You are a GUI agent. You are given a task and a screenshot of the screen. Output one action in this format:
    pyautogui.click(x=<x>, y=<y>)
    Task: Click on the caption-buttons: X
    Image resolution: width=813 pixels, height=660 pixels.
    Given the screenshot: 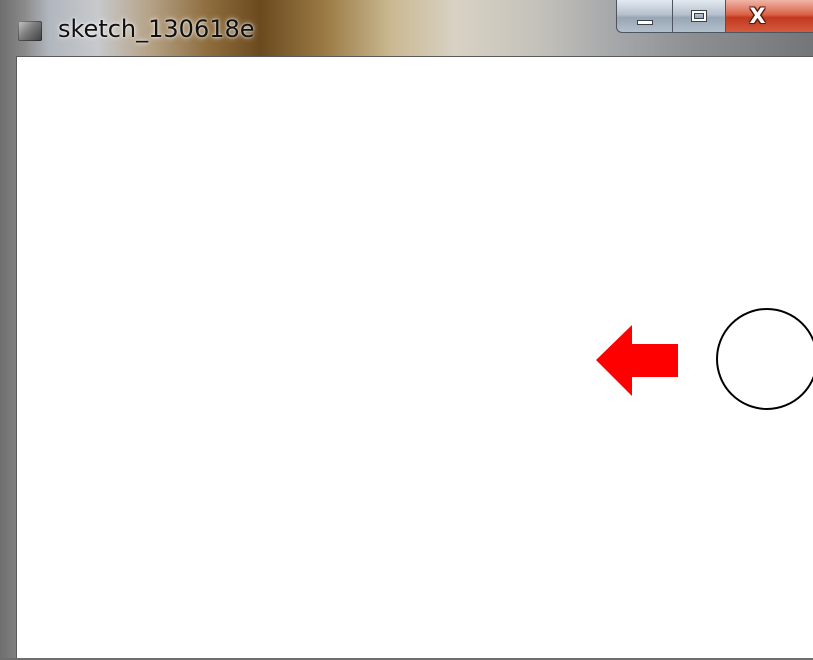 What is the action you would take?
    pyautogui.click(x=714, y=16)
    